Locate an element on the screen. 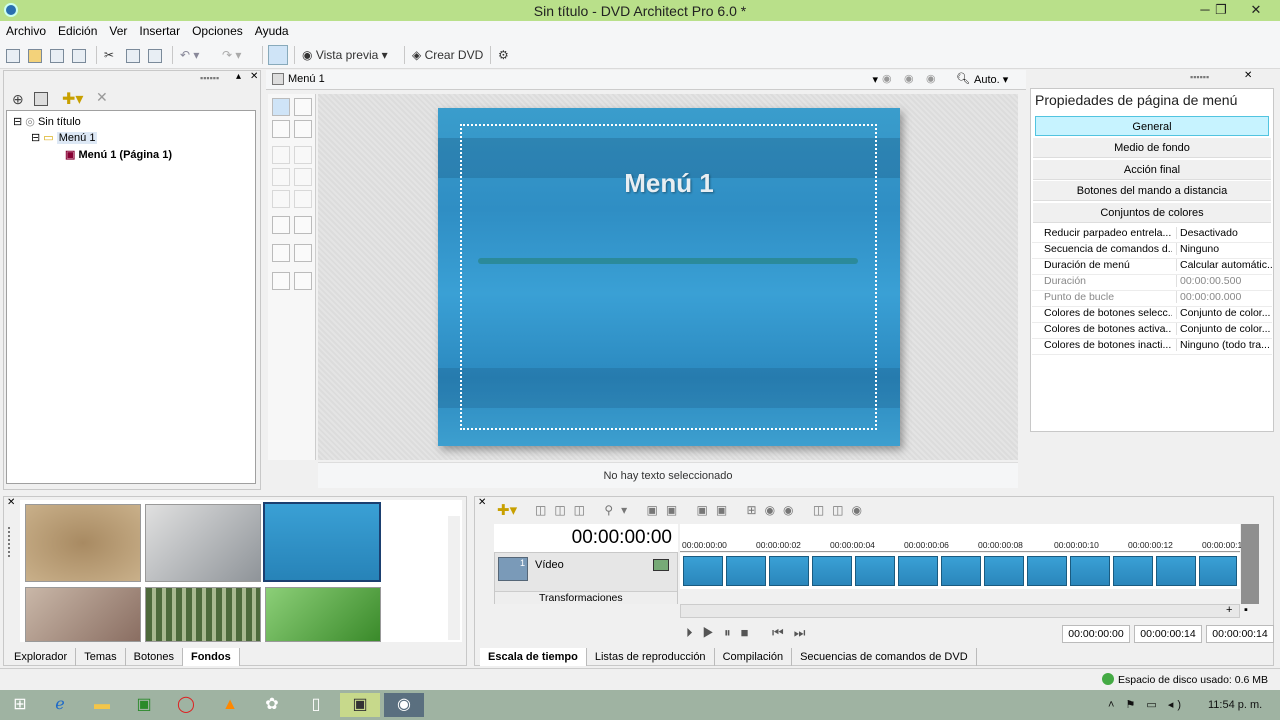 Image resolution: width=1280 pixels, height=720 pixels. tree-page: ▣ Menú 1 (Página 1) is located at coordinates (118, 154).